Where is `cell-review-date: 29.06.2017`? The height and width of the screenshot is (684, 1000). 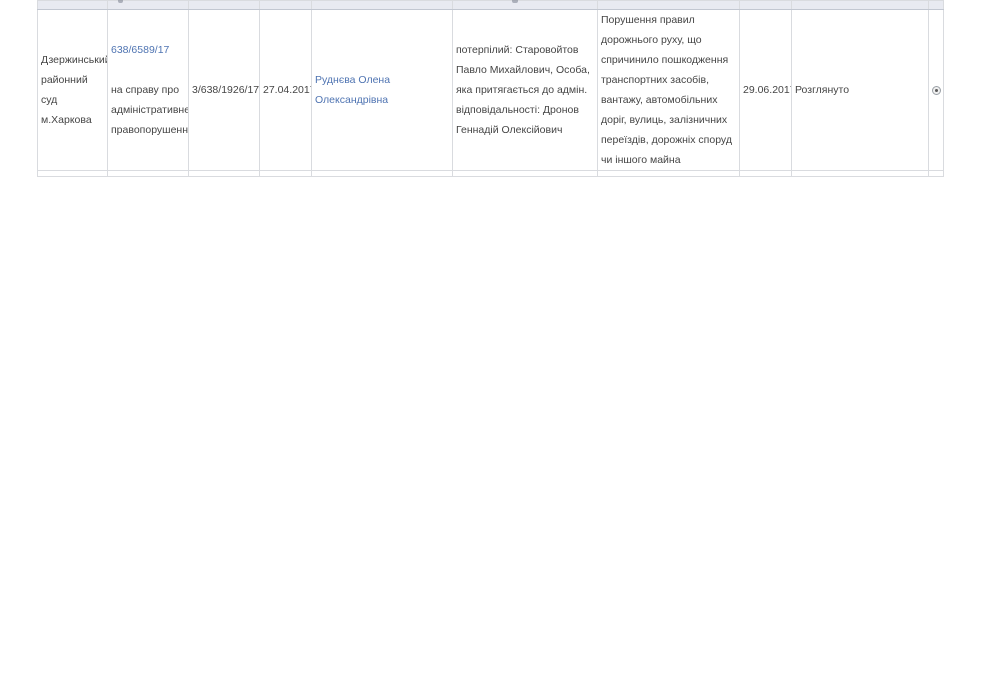
cell-review-date: 29.06.2017 is located at coordinates (765, 90).